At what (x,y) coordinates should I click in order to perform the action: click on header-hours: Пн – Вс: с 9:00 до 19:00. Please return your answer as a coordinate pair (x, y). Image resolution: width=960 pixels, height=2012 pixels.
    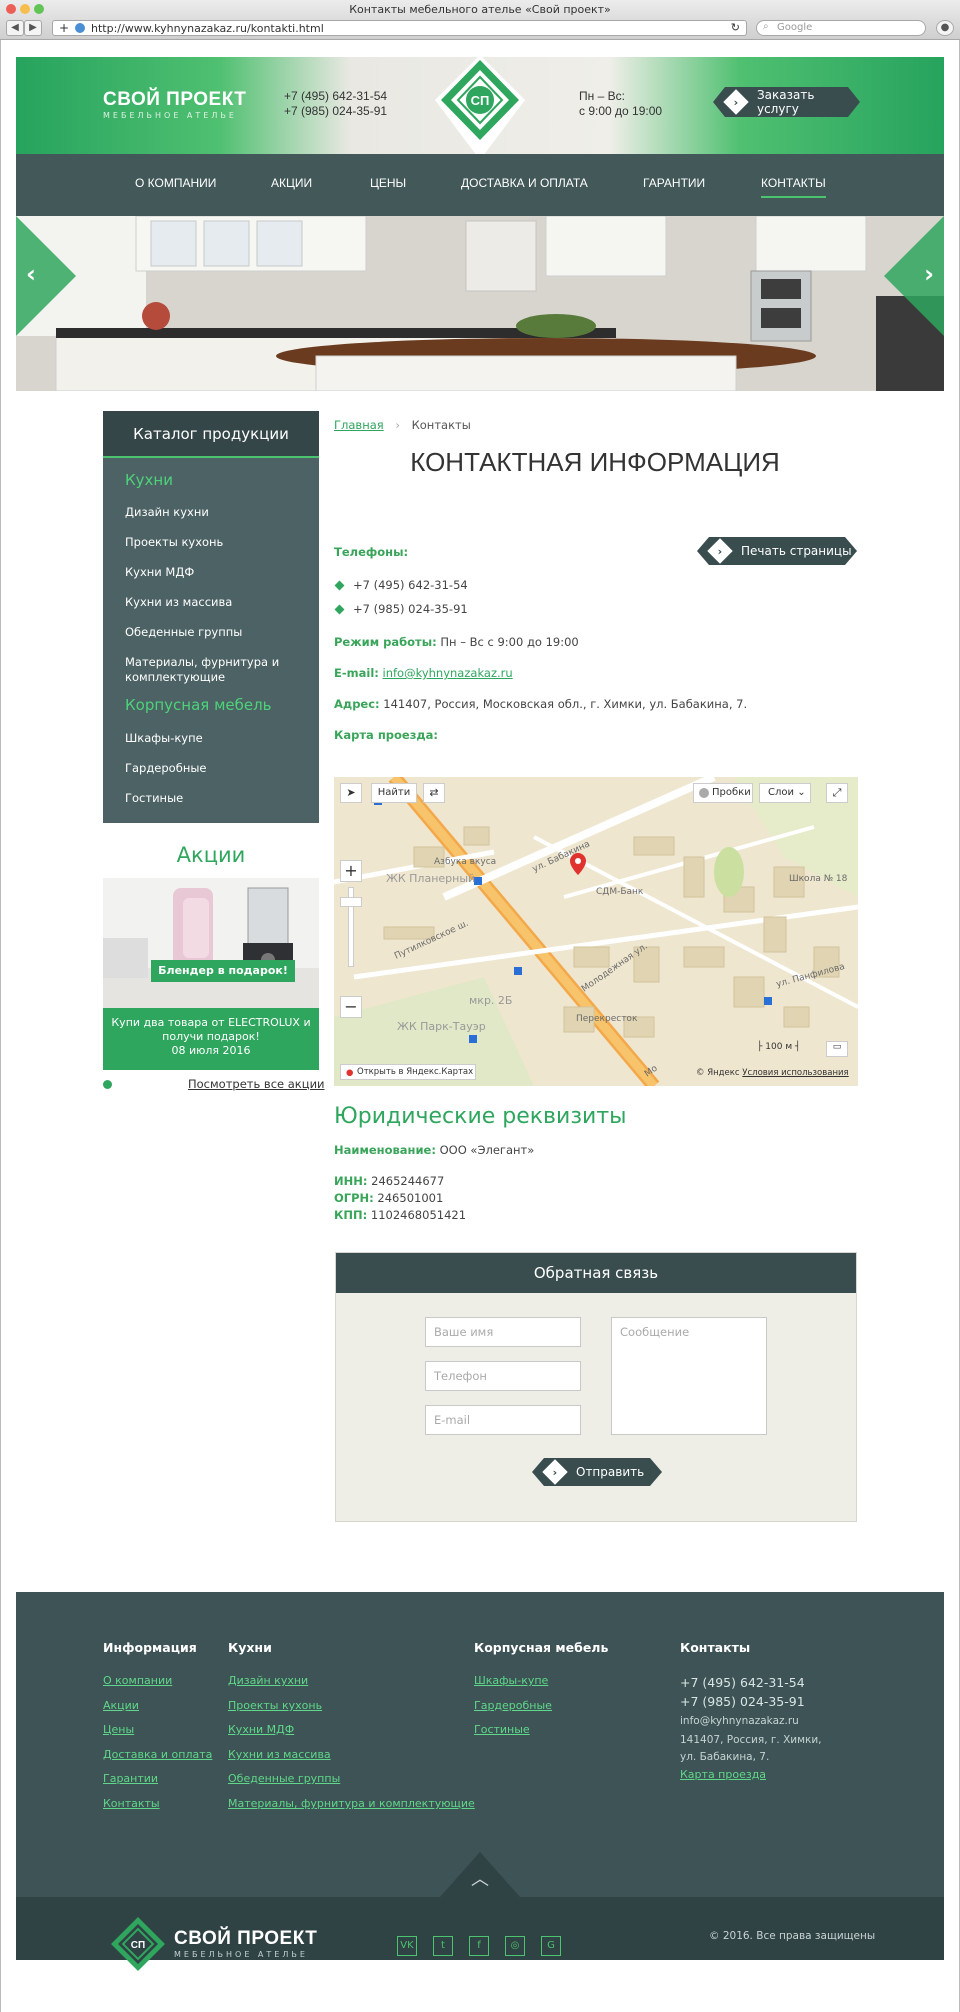
    Looking at the image, I should click on (620, 104).